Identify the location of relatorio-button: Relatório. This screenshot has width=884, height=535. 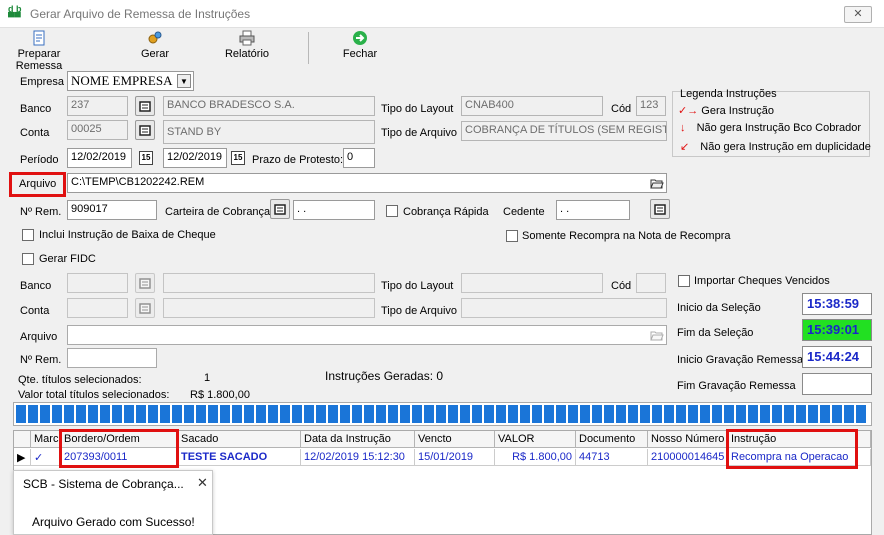
(247, 48).